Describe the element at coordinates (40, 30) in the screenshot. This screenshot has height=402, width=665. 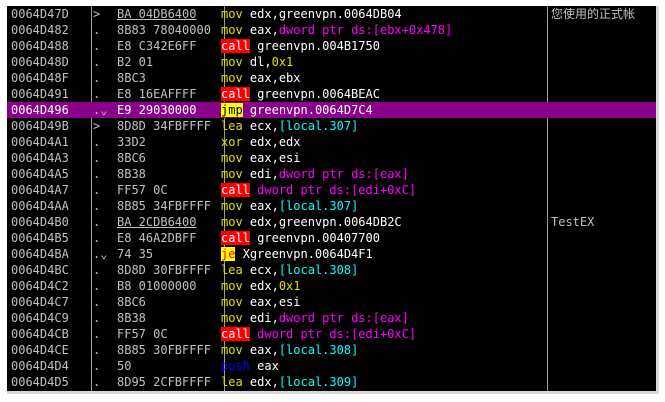
I see `address-cell: 0064D482` at that location.